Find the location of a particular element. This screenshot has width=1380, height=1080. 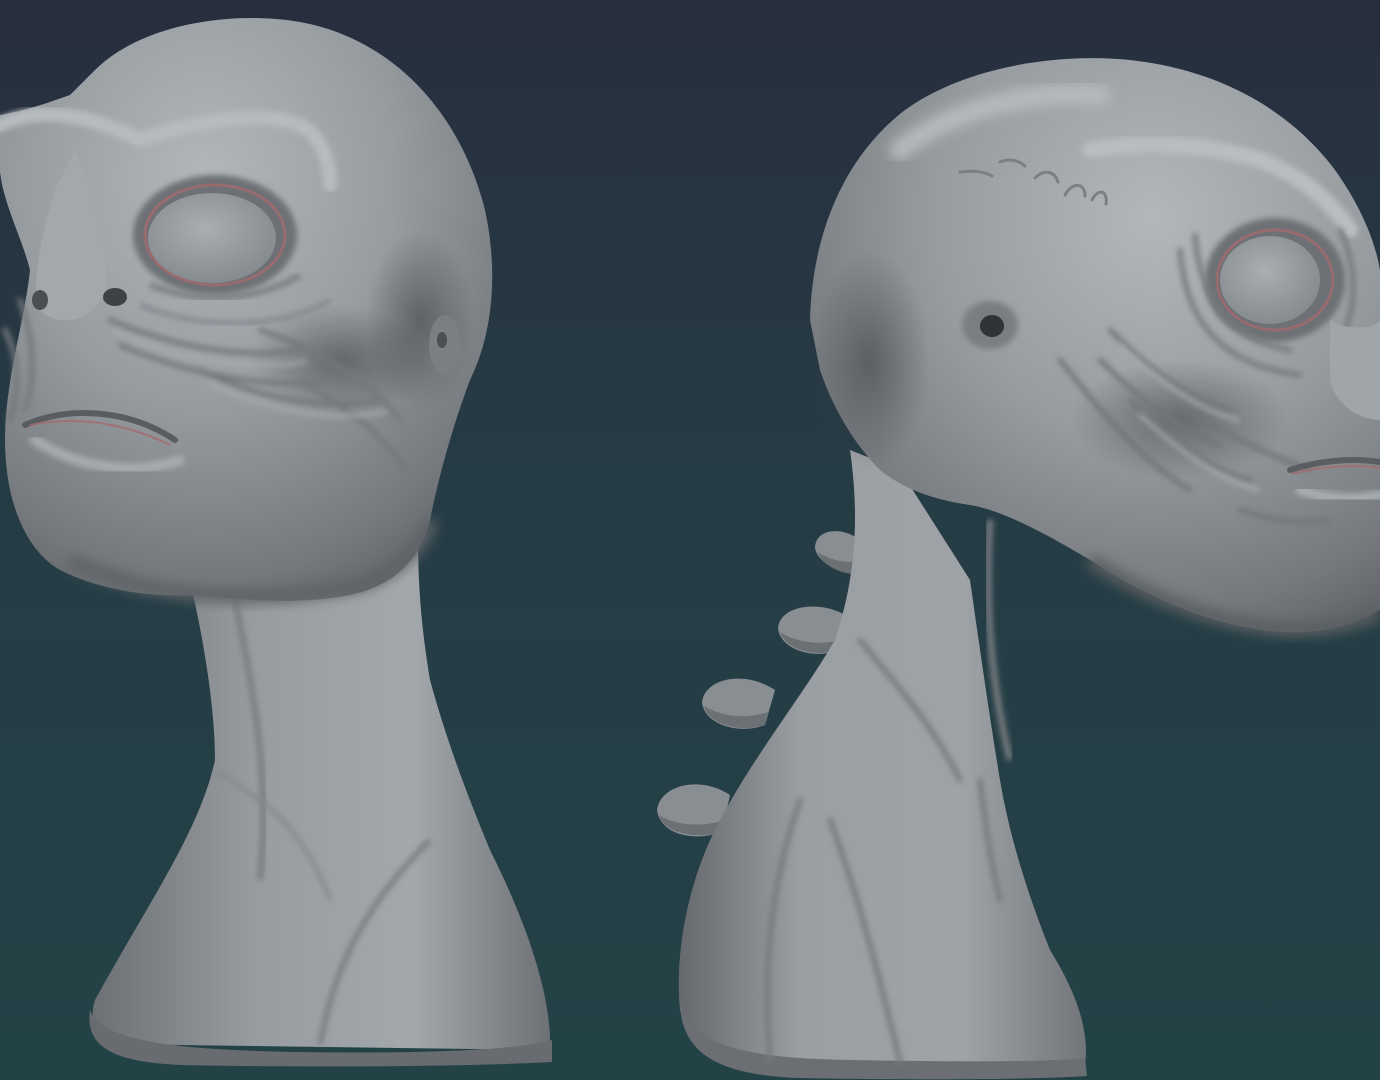

left-bust-ear-hole is located at coordinates (442, 340).